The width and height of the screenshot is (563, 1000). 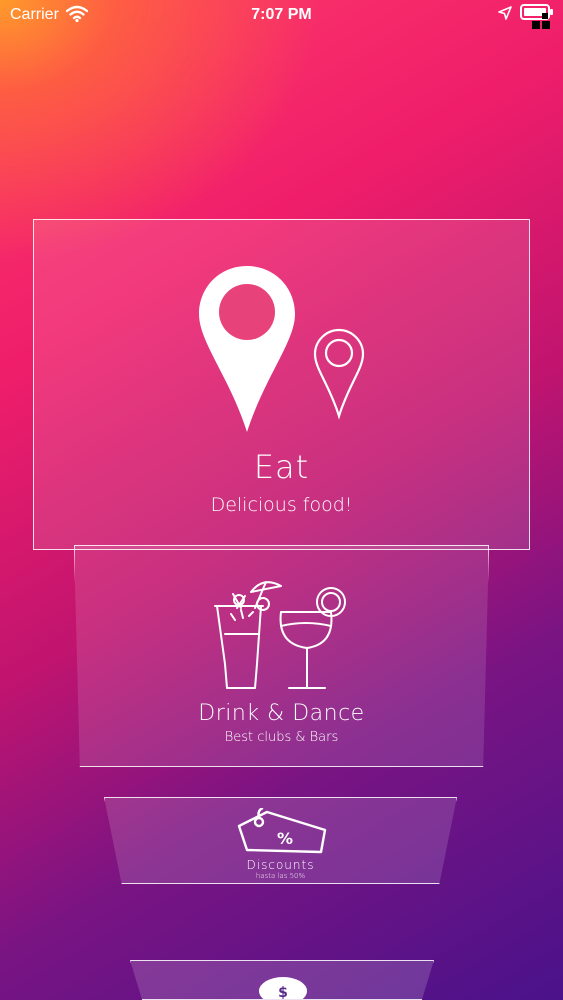 What do you see at coordinates (536, 16) in the screenshot?
I see `battery-icon` at bounding box center [536, 16].